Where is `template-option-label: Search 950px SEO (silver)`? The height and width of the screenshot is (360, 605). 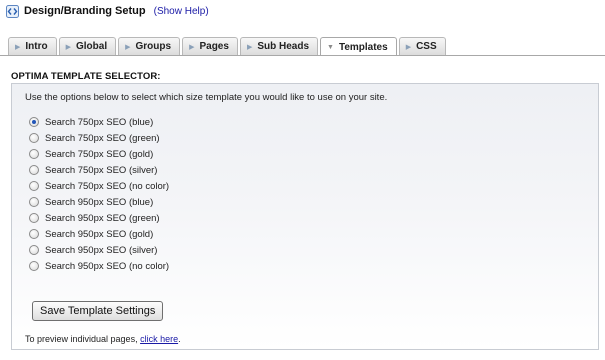 template-option-label: Search 950px SEO (silver) is located at coordinates (101, 250).